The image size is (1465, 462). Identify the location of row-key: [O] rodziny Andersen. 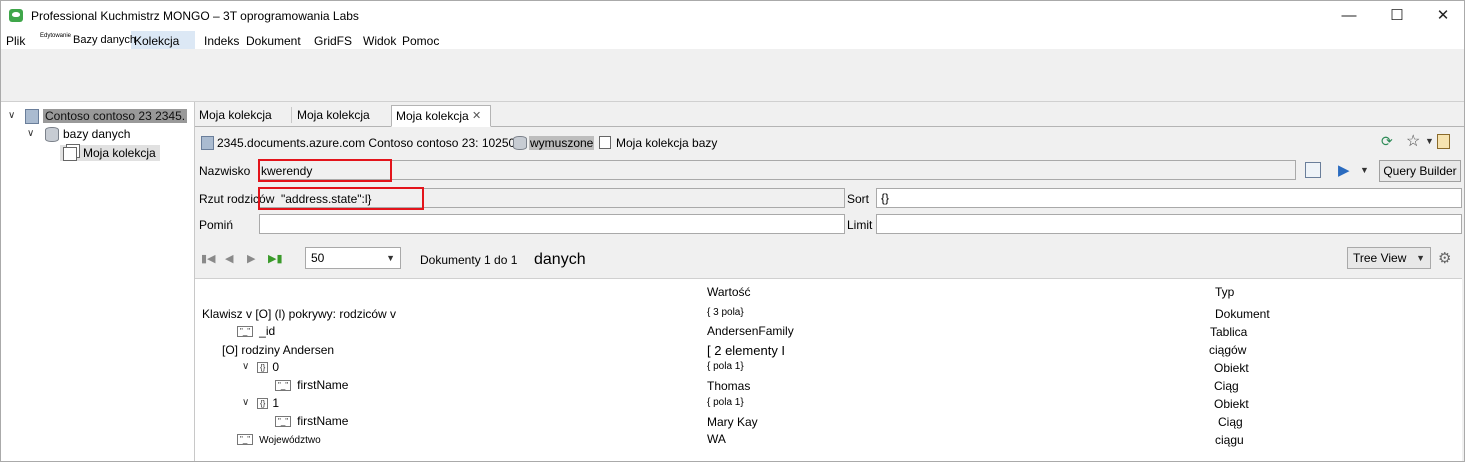
(278, 350).